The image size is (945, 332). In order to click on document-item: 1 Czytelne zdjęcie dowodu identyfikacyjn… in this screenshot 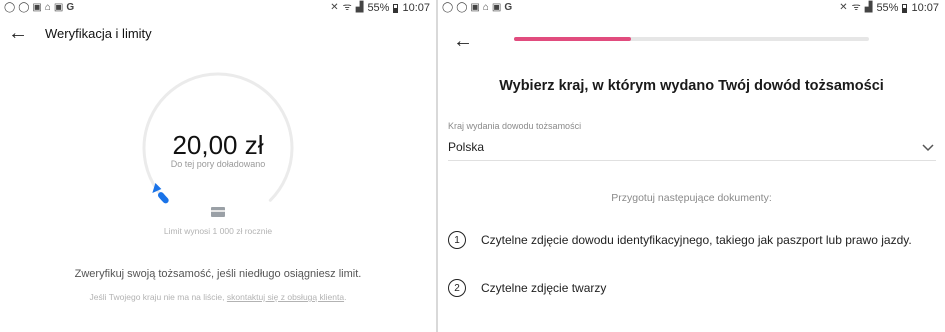, I will do `click(680, 240)`.